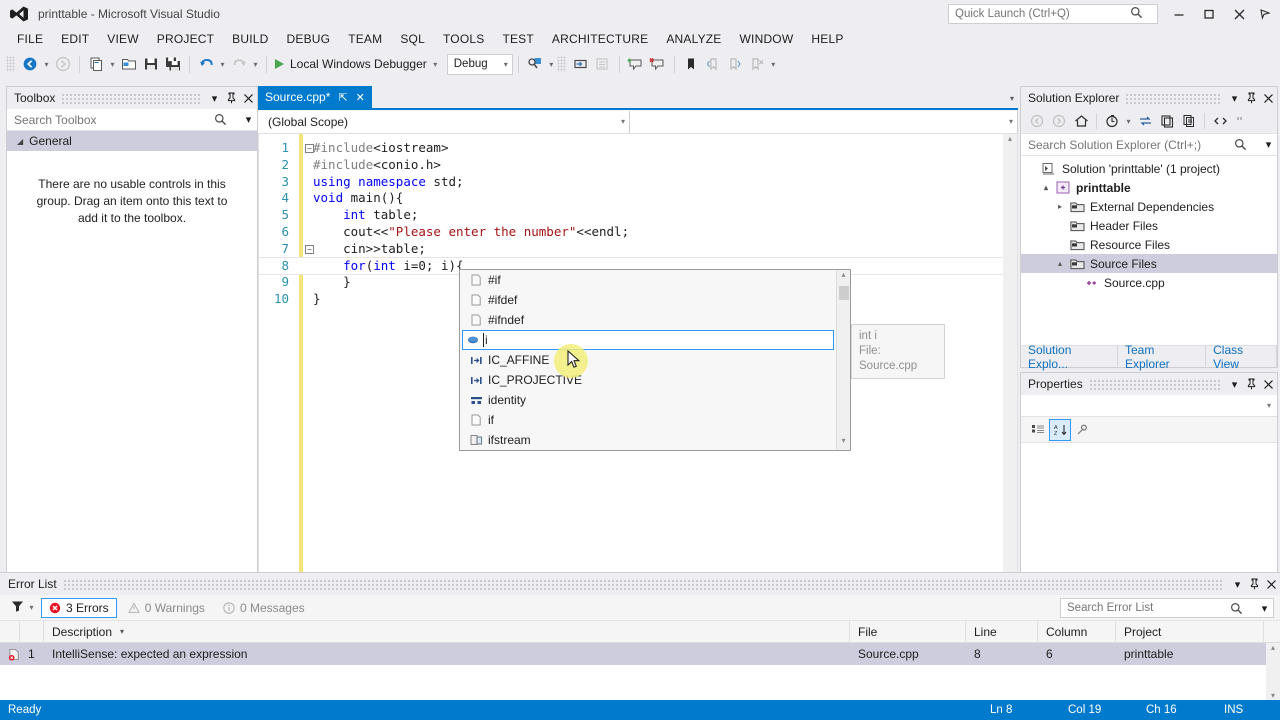  Describe the element at coordinates (412, 39) in the screenshot. I see `menu-sql: SQL` at that location.